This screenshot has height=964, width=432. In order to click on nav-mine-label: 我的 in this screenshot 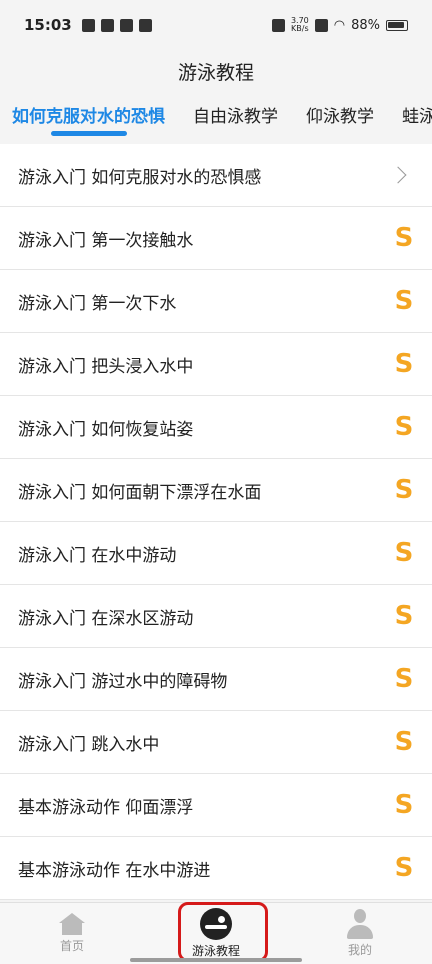, I will do `click(359, 950)`.